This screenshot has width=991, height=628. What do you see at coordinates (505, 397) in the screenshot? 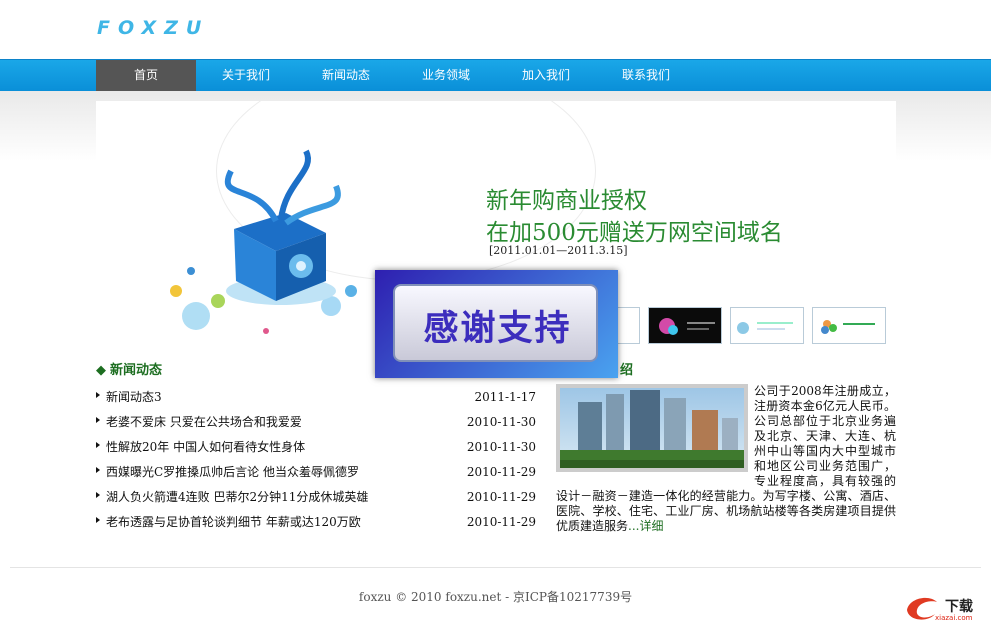
I see `news-item-date: 2011-1-17` at bounding box center [505, 397].